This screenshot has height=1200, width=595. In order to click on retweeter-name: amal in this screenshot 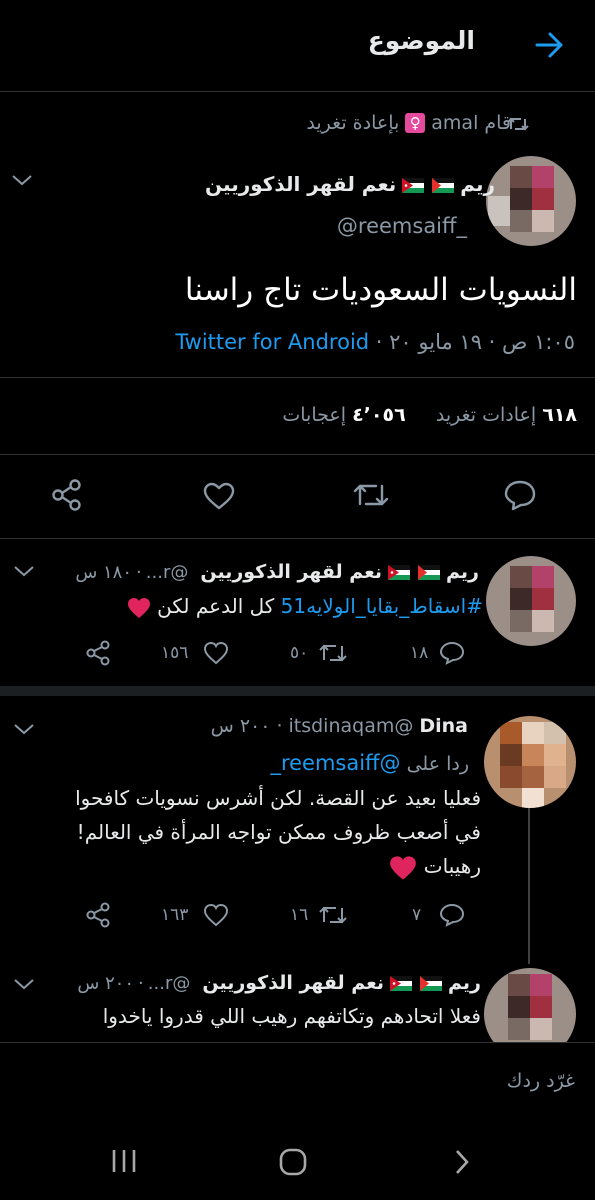, I will do `click(455, 123)`.